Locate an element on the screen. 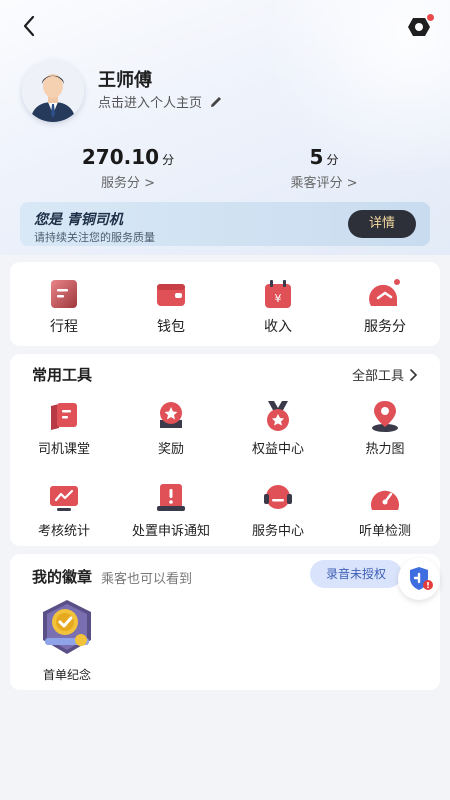 Image resolution: width=450 pixels, height=800 pixels. recording-shield-button is located at coordinates (419, 579).